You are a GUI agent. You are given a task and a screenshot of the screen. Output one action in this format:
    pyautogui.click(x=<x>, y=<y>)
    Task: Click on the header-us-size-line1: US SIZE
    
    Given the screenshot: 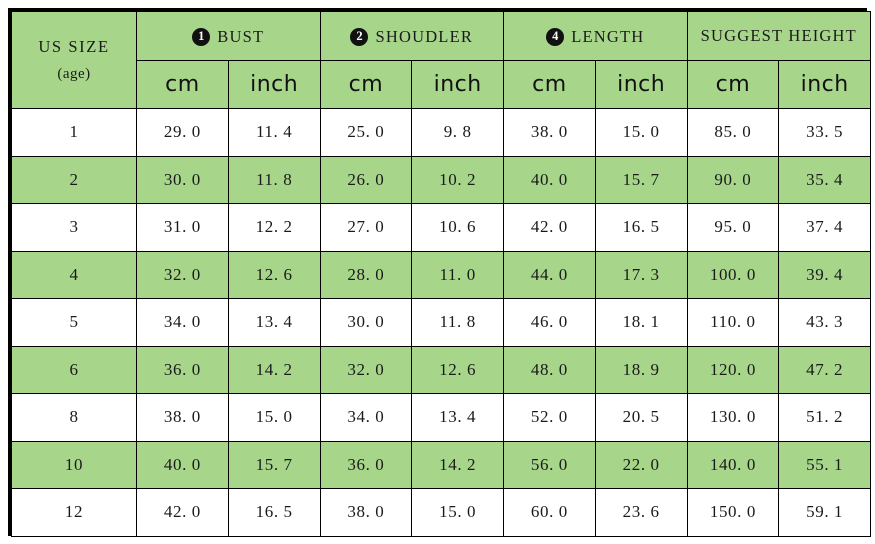 What is the action you would take?
    pyautogui.click(x=74, y=47)
    